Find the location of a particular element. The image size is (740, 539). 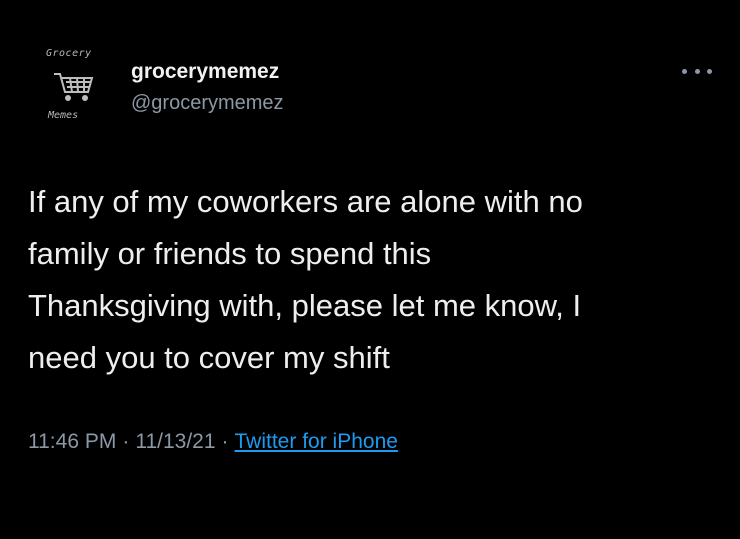

avatar-brand-text: Grocery is located at coordinates (69, 53).